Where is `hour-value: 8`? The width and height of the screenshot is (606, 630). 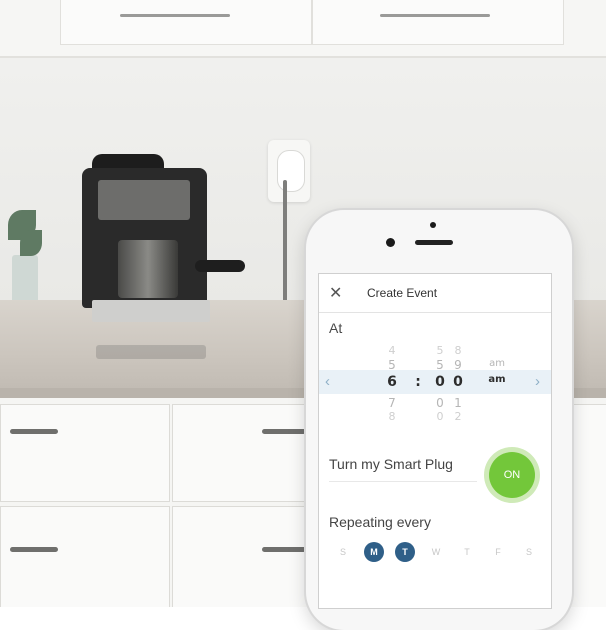
hour-value: 8 is located at coordinates (392, 416).